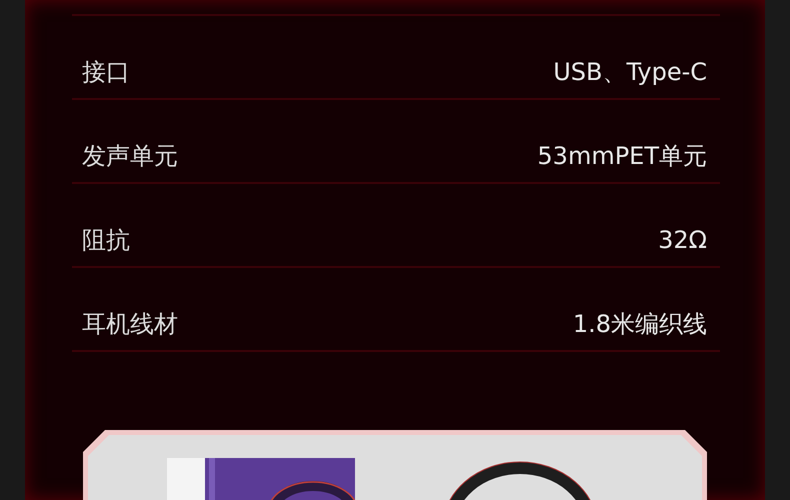 The height and width of the screenshot is (500, 790). Describe the element at coordinates (106, 240) in the screenshot. I see `spec-label: 阻抗` at that location.